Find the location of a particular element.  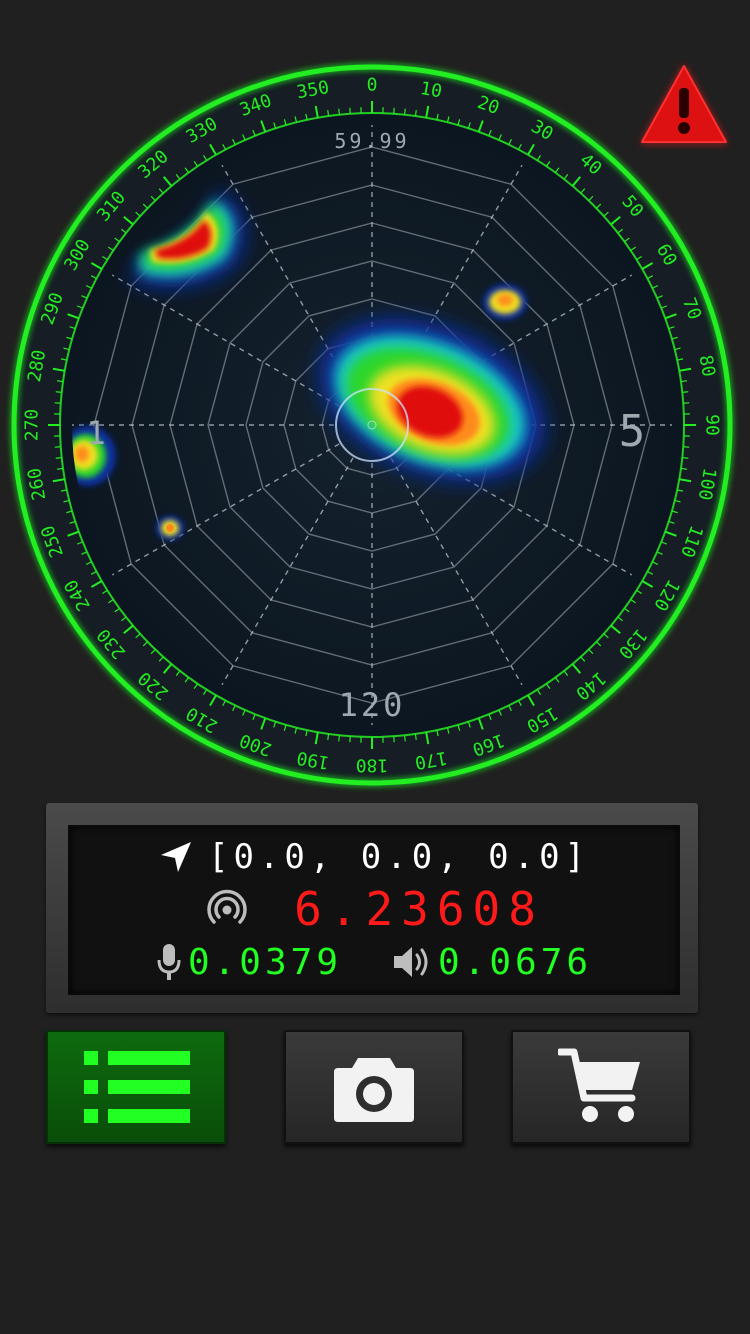

coordinates-value: [0.0, 0.0, 0.0] is located at coordinates (399, 857).